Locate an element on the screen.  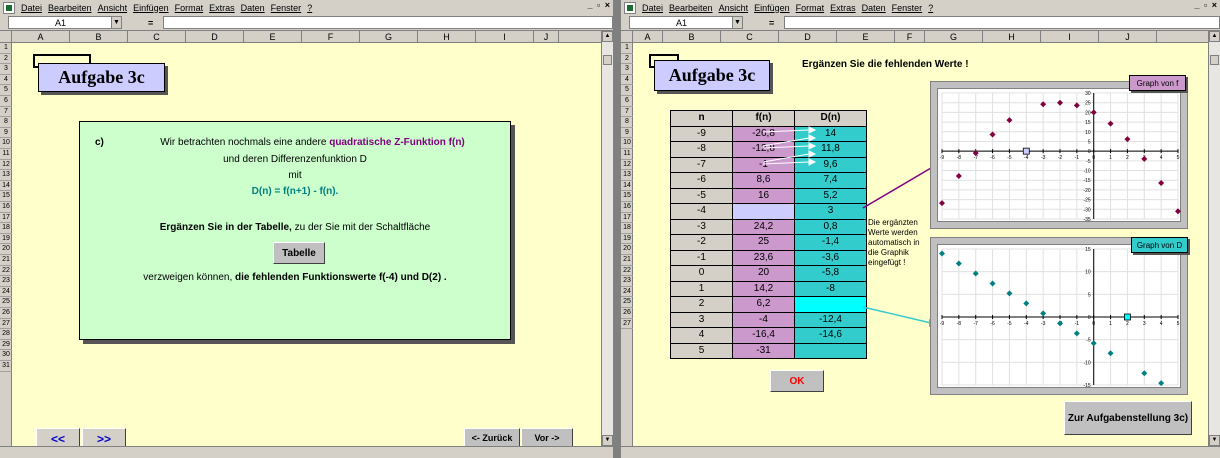
back-button: <- Zurück is located at coordinates (492, 438).